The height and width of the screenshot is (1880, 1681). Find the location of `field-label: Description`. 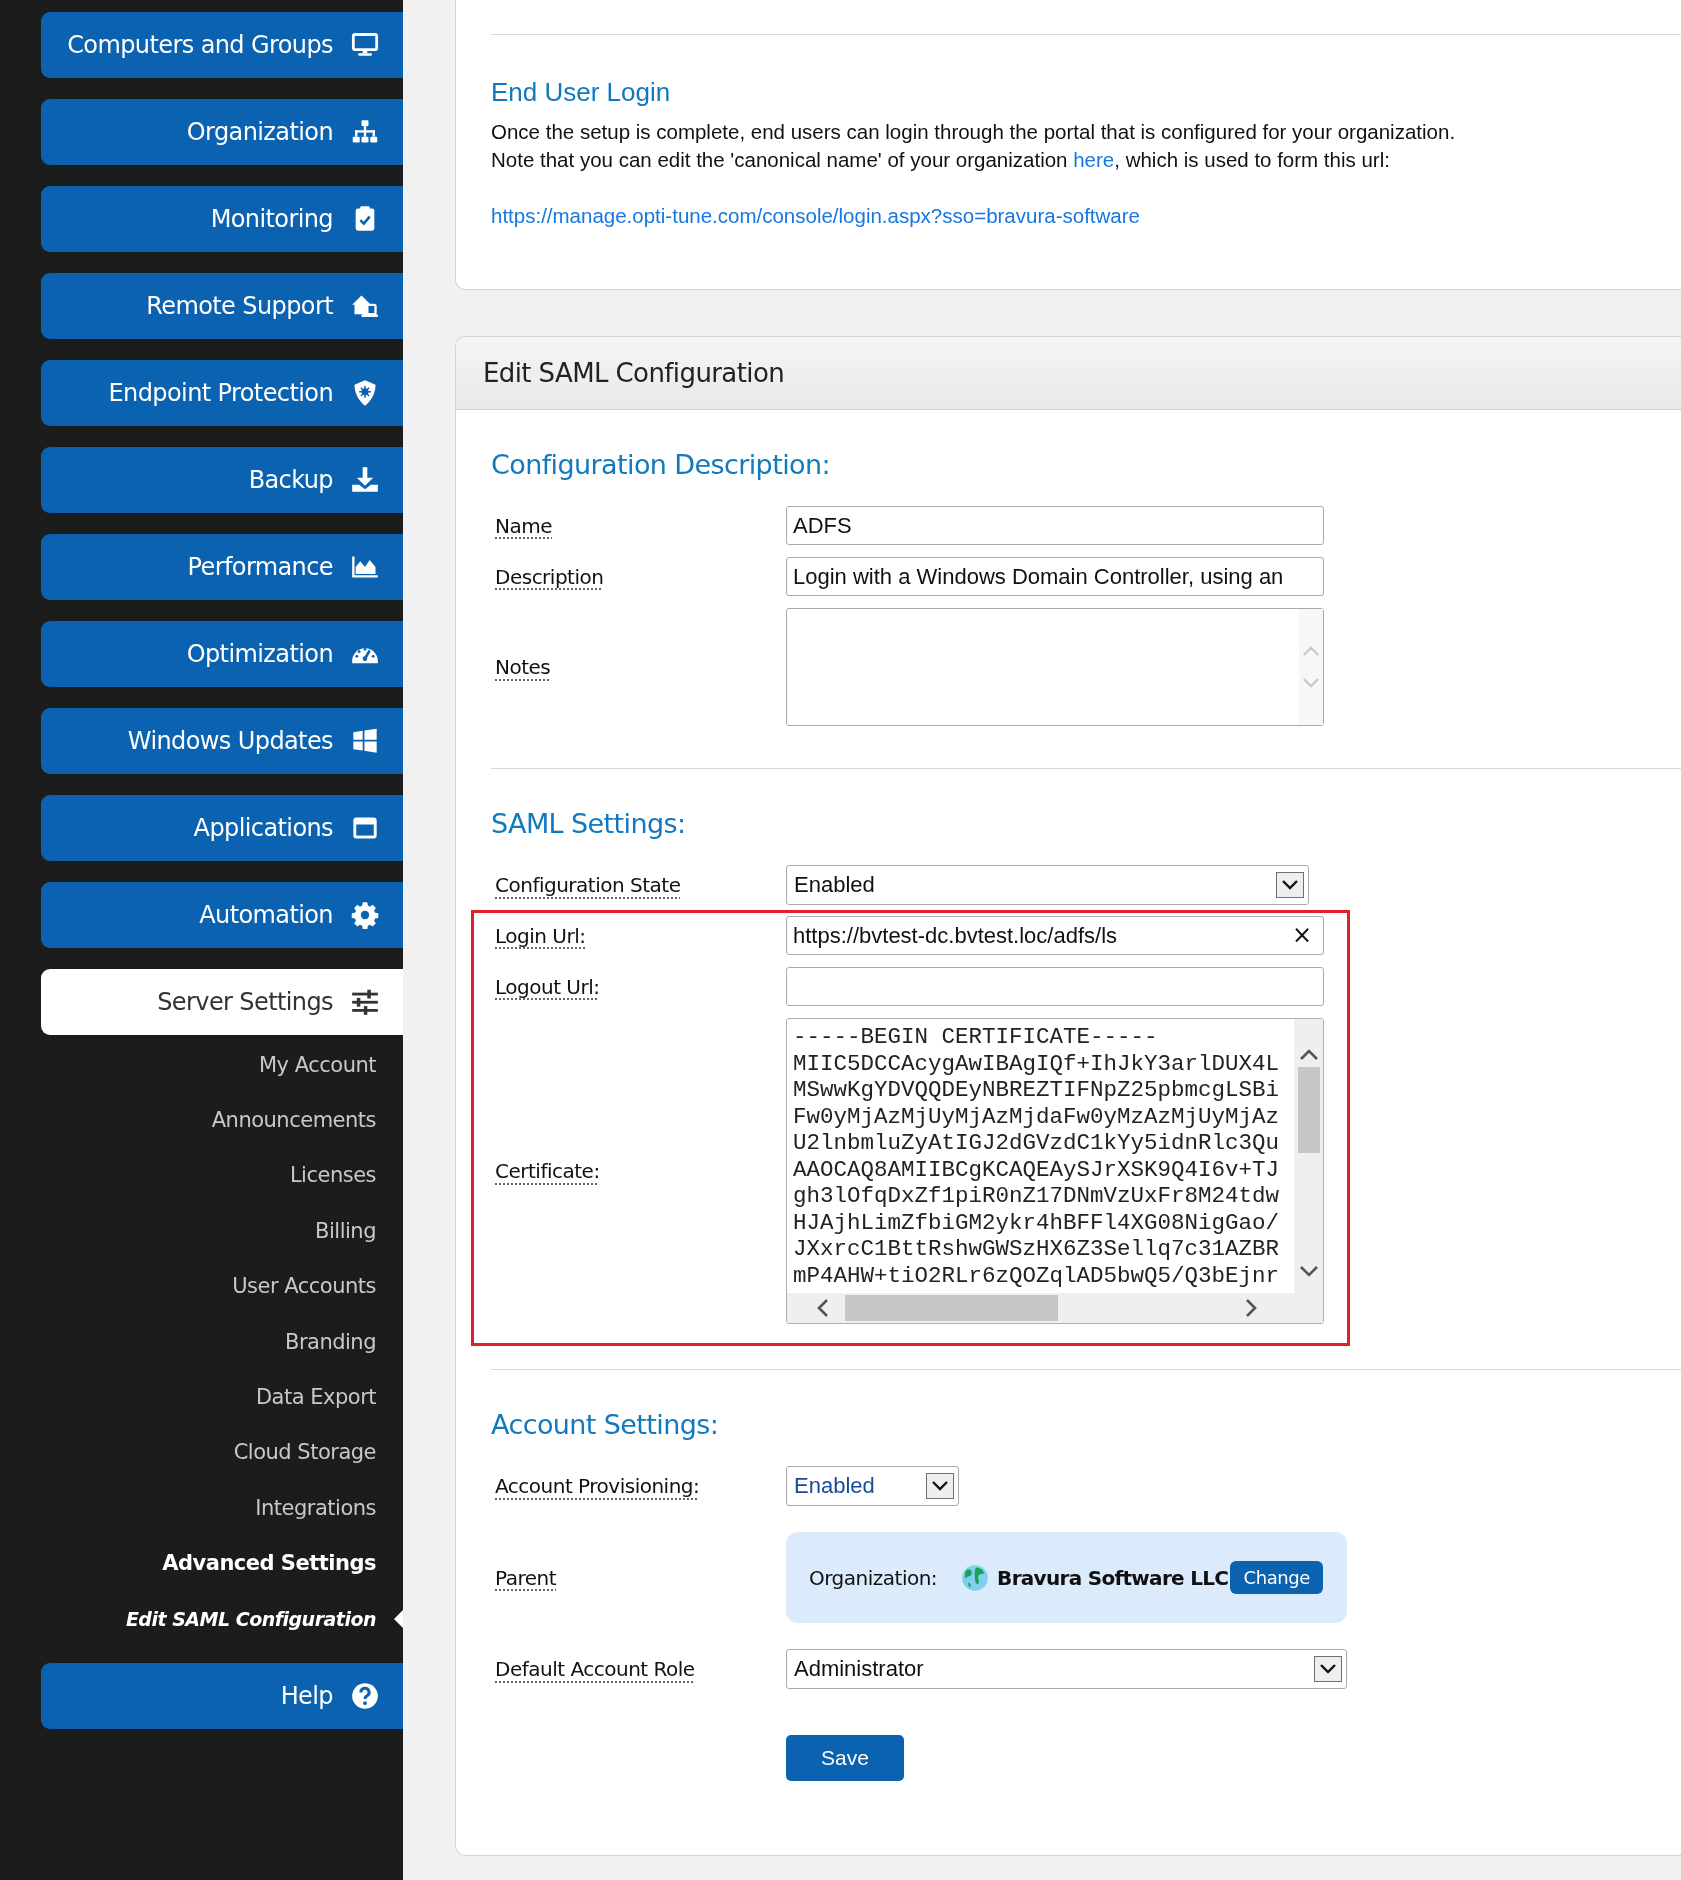

field-label: Description is located at coordinates (549, 576).